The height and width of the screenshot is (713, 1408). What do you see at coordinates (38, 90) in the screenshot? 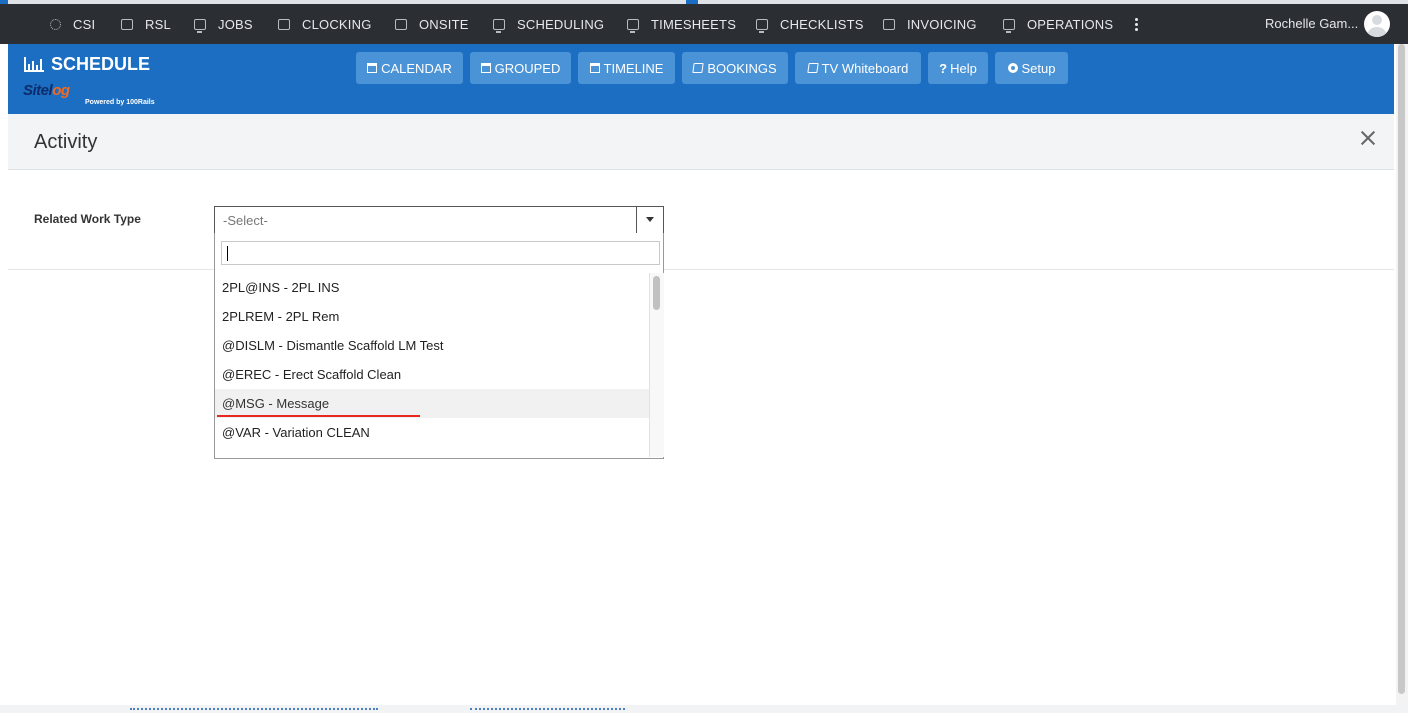
I see `logo-text: Sitel` at bounding box center [38, 90].